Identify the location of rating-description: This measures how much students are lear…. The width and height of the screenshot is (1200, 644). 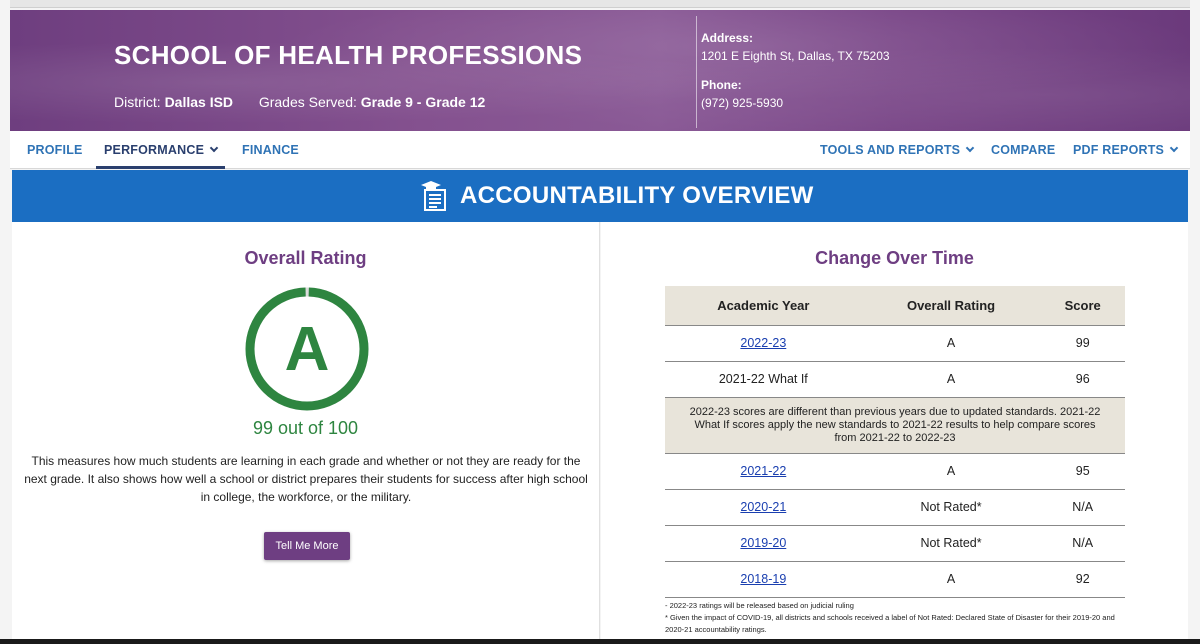
(306, 479).